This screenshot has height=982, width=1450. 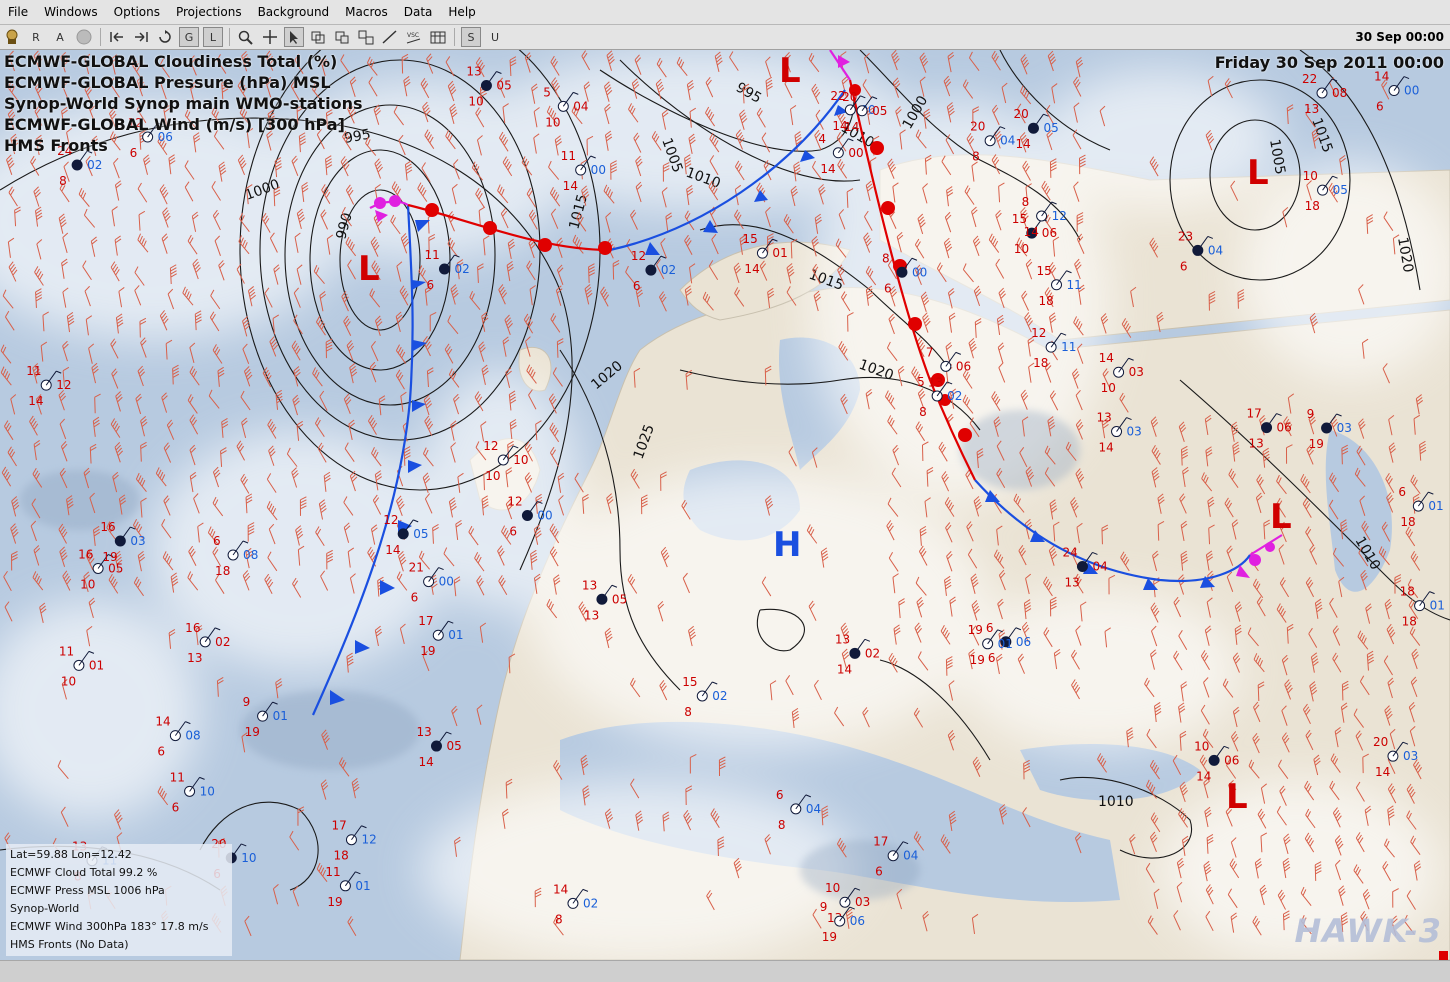 What do you see at coordinates (170, 61) in the screenshot?
I see `layer-title-cloudiness: ECMWF-GLOBAL Cloudiness Total (%)` at bounding box center [170, 61].